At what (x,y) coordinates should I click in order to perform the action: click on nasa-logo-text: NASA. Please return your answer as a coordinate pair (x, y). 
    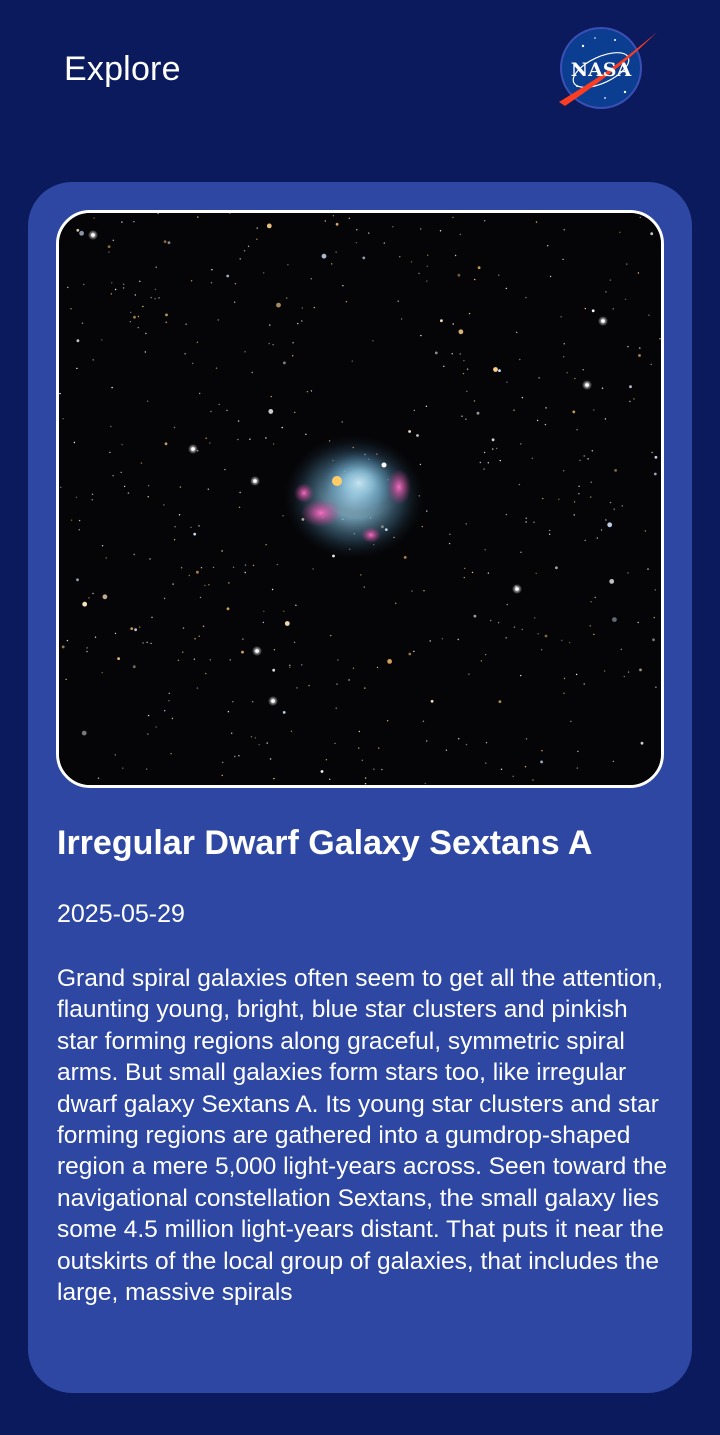
    Looking at the image, I should click on (601, 70).